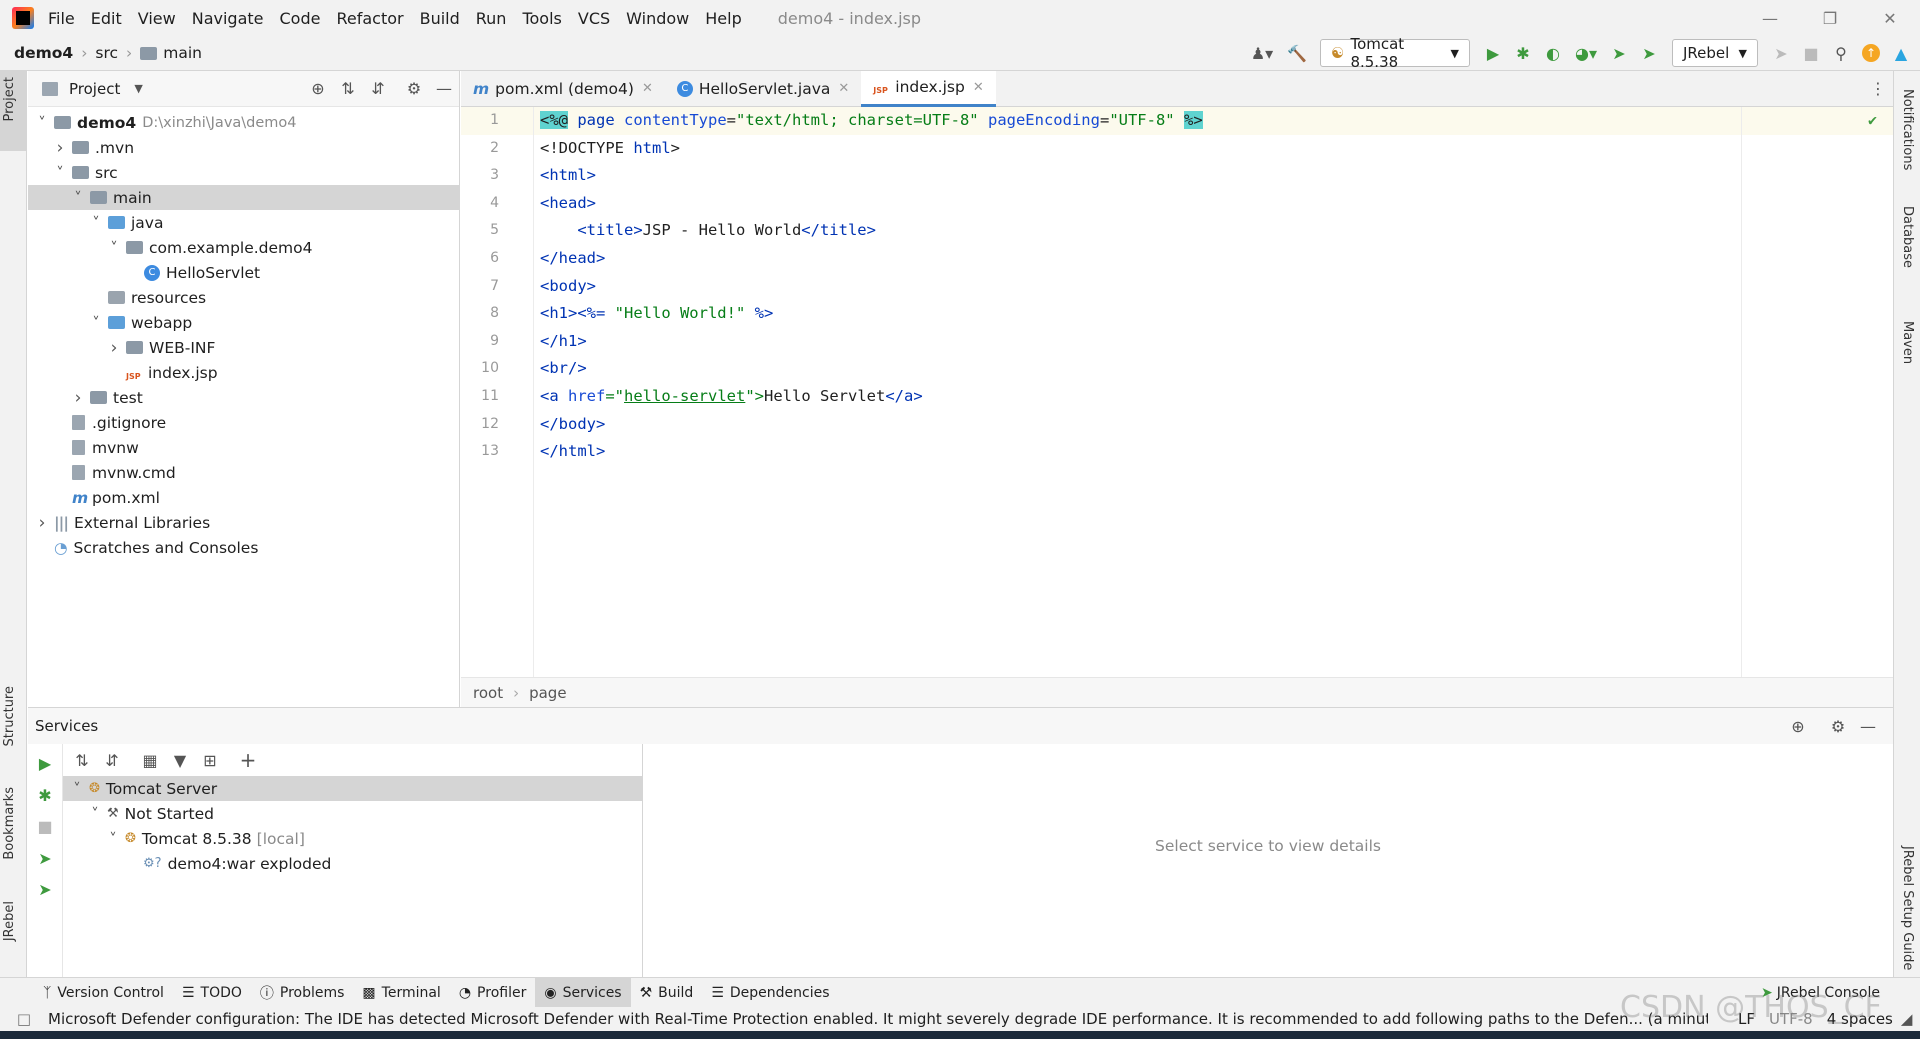  Describe the element at coordinates (61, 18) in the screenshot. I see `menu-file: File` at that location.